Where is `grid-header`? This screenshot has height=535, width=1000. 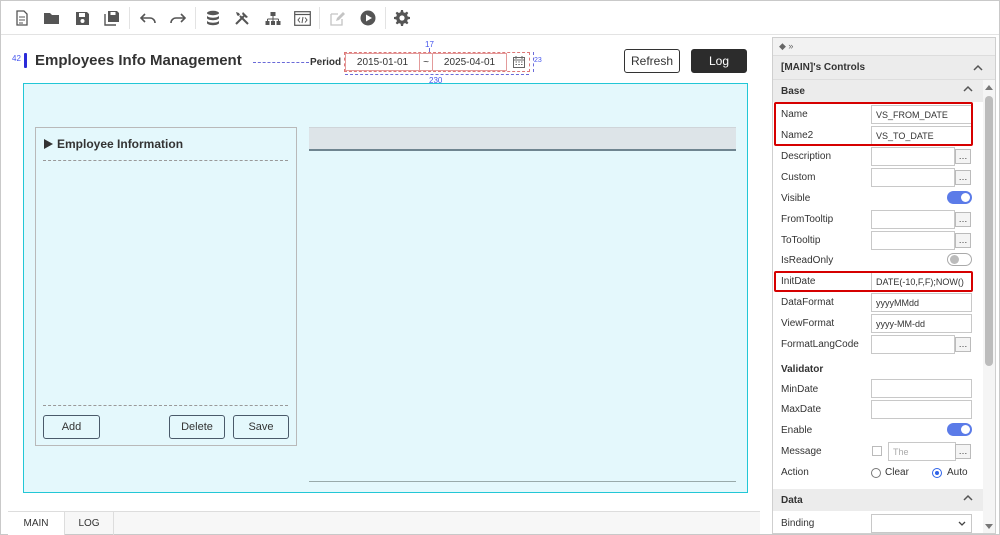
grid-header is located at coordinates (522, 139).